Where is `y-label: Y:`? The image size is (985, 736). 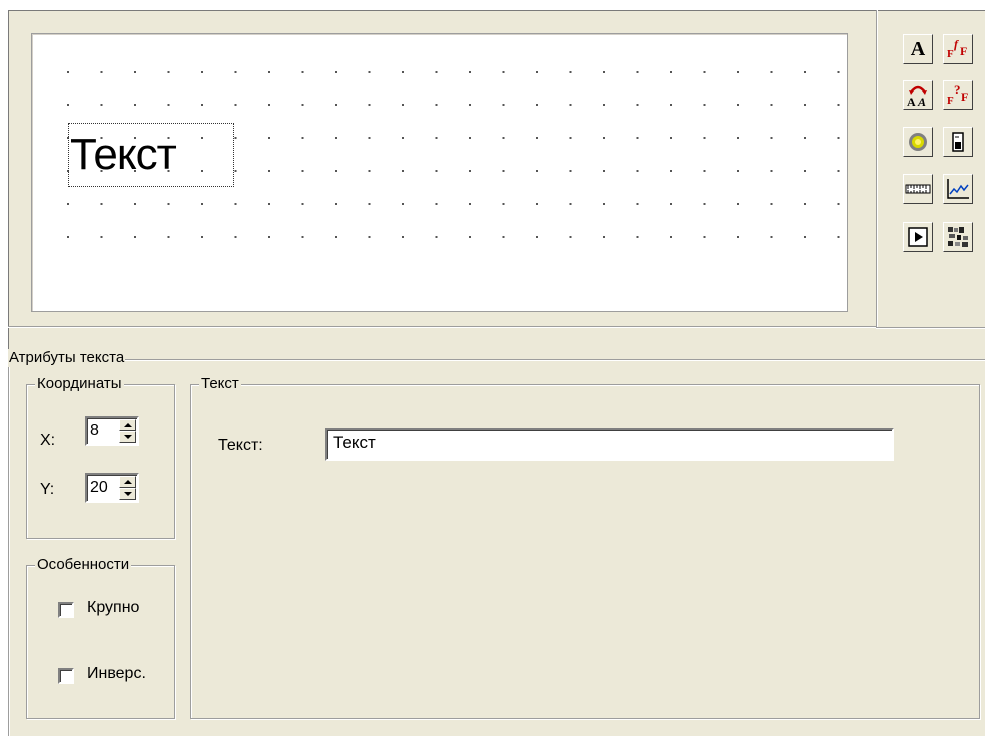
y-label: Y: is located at coordinates (47, 489).